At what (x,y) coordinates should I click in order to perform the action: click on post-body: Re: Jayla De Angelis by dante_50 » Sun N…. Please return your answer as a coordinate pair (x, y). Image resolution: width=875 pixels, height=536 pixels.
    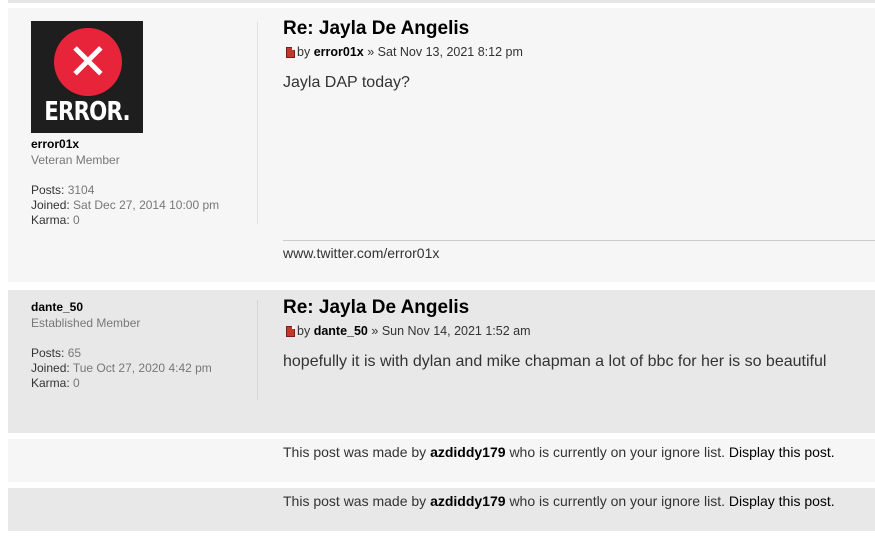
    Looking at the image, I should click on (579, 334).